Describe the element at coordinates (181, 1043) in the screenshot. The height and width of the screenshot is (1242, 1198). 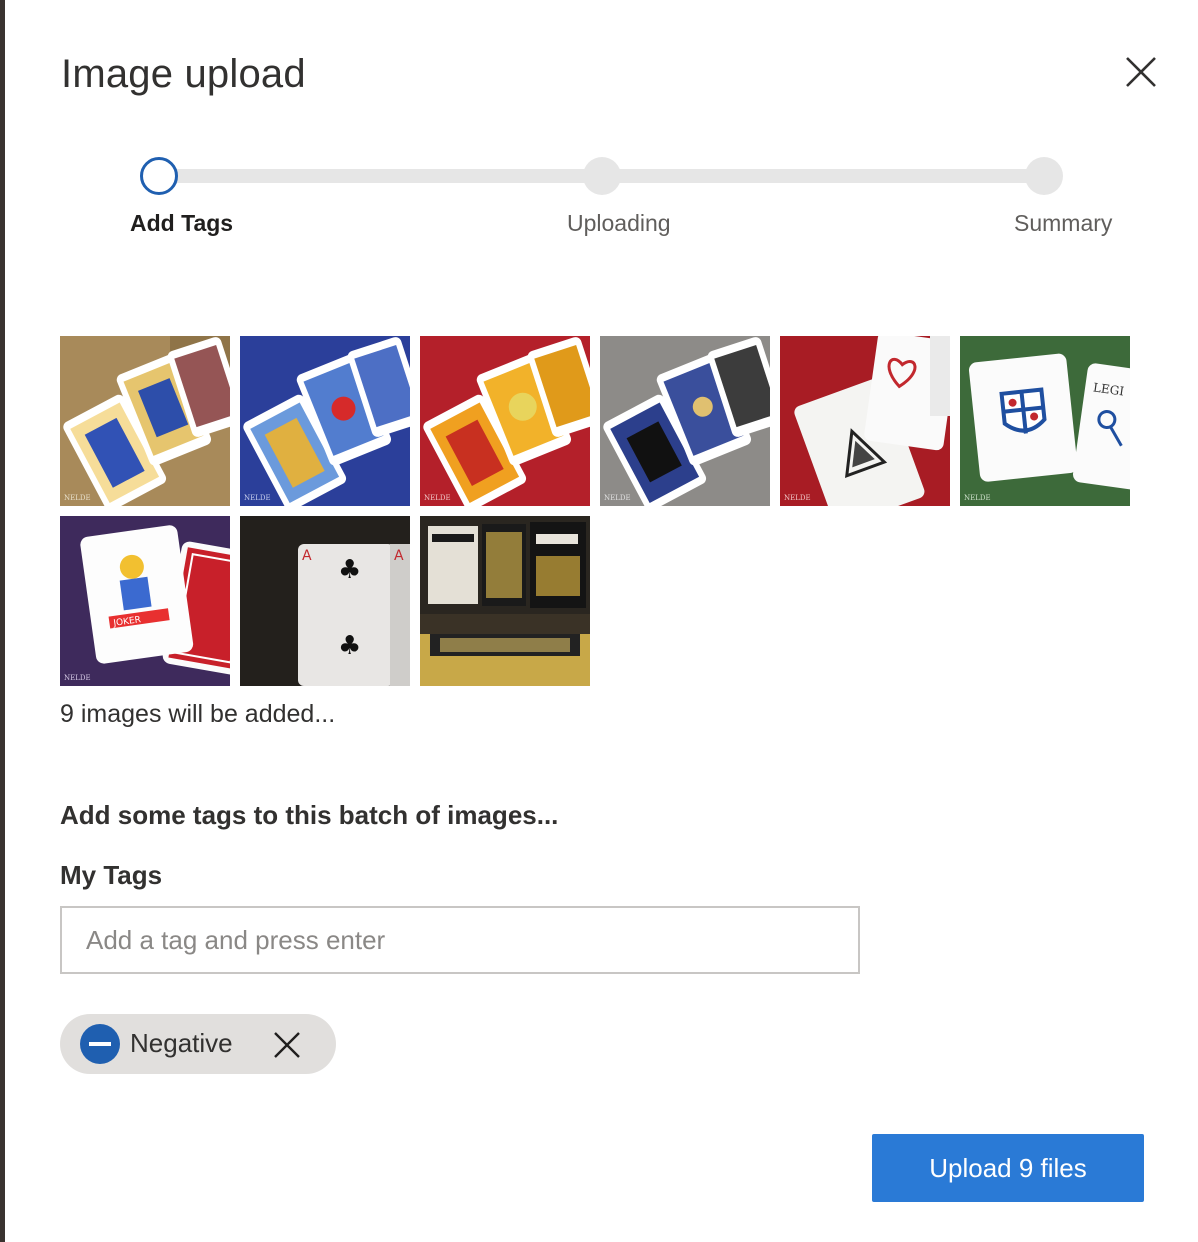
I see `tag-chip-label: Negative` at that location.